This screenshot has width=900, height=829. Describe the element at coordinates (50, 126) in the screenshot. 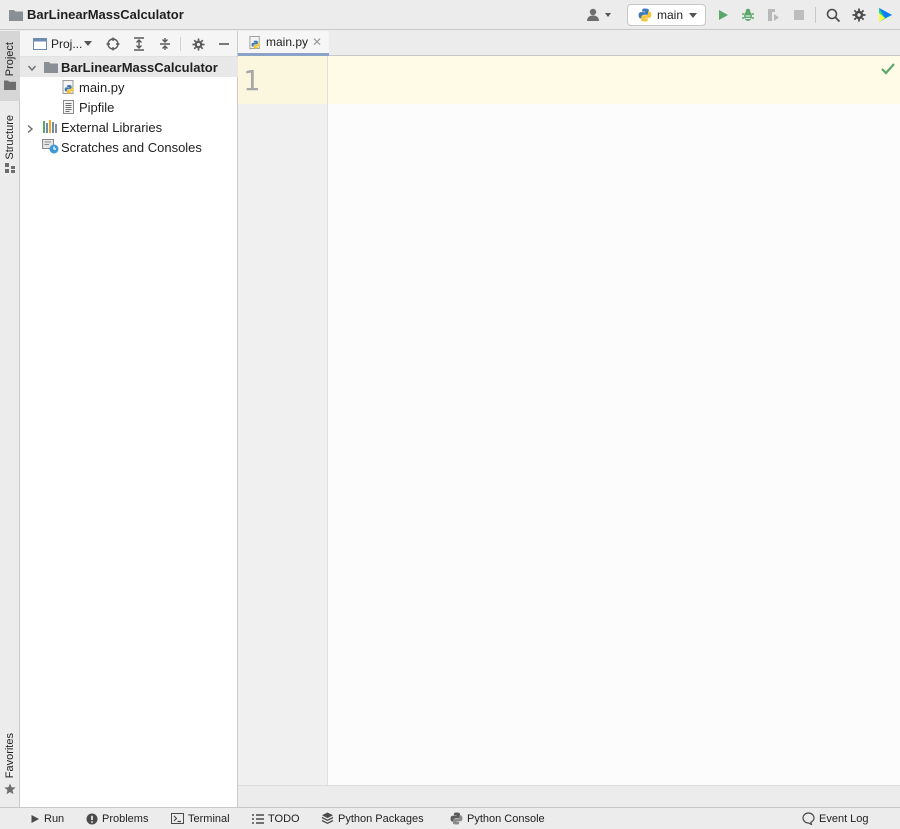

I see `libraries-icon` at that location.